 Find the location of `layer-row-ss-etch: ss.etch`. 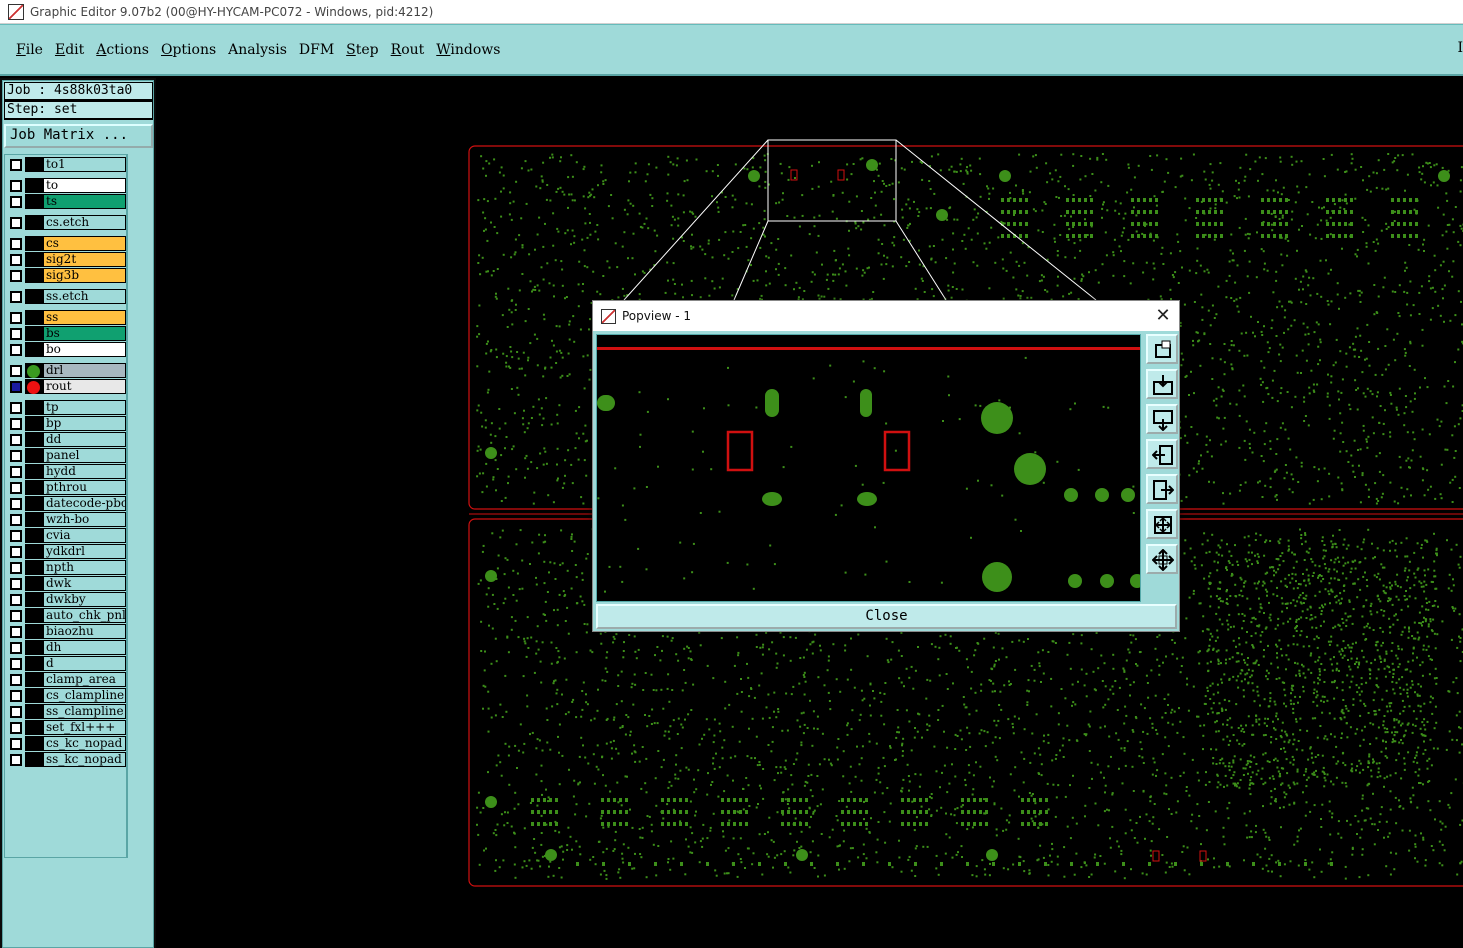

layer-row-ss-etch: ss.etch is located at coordinates (67, 297).